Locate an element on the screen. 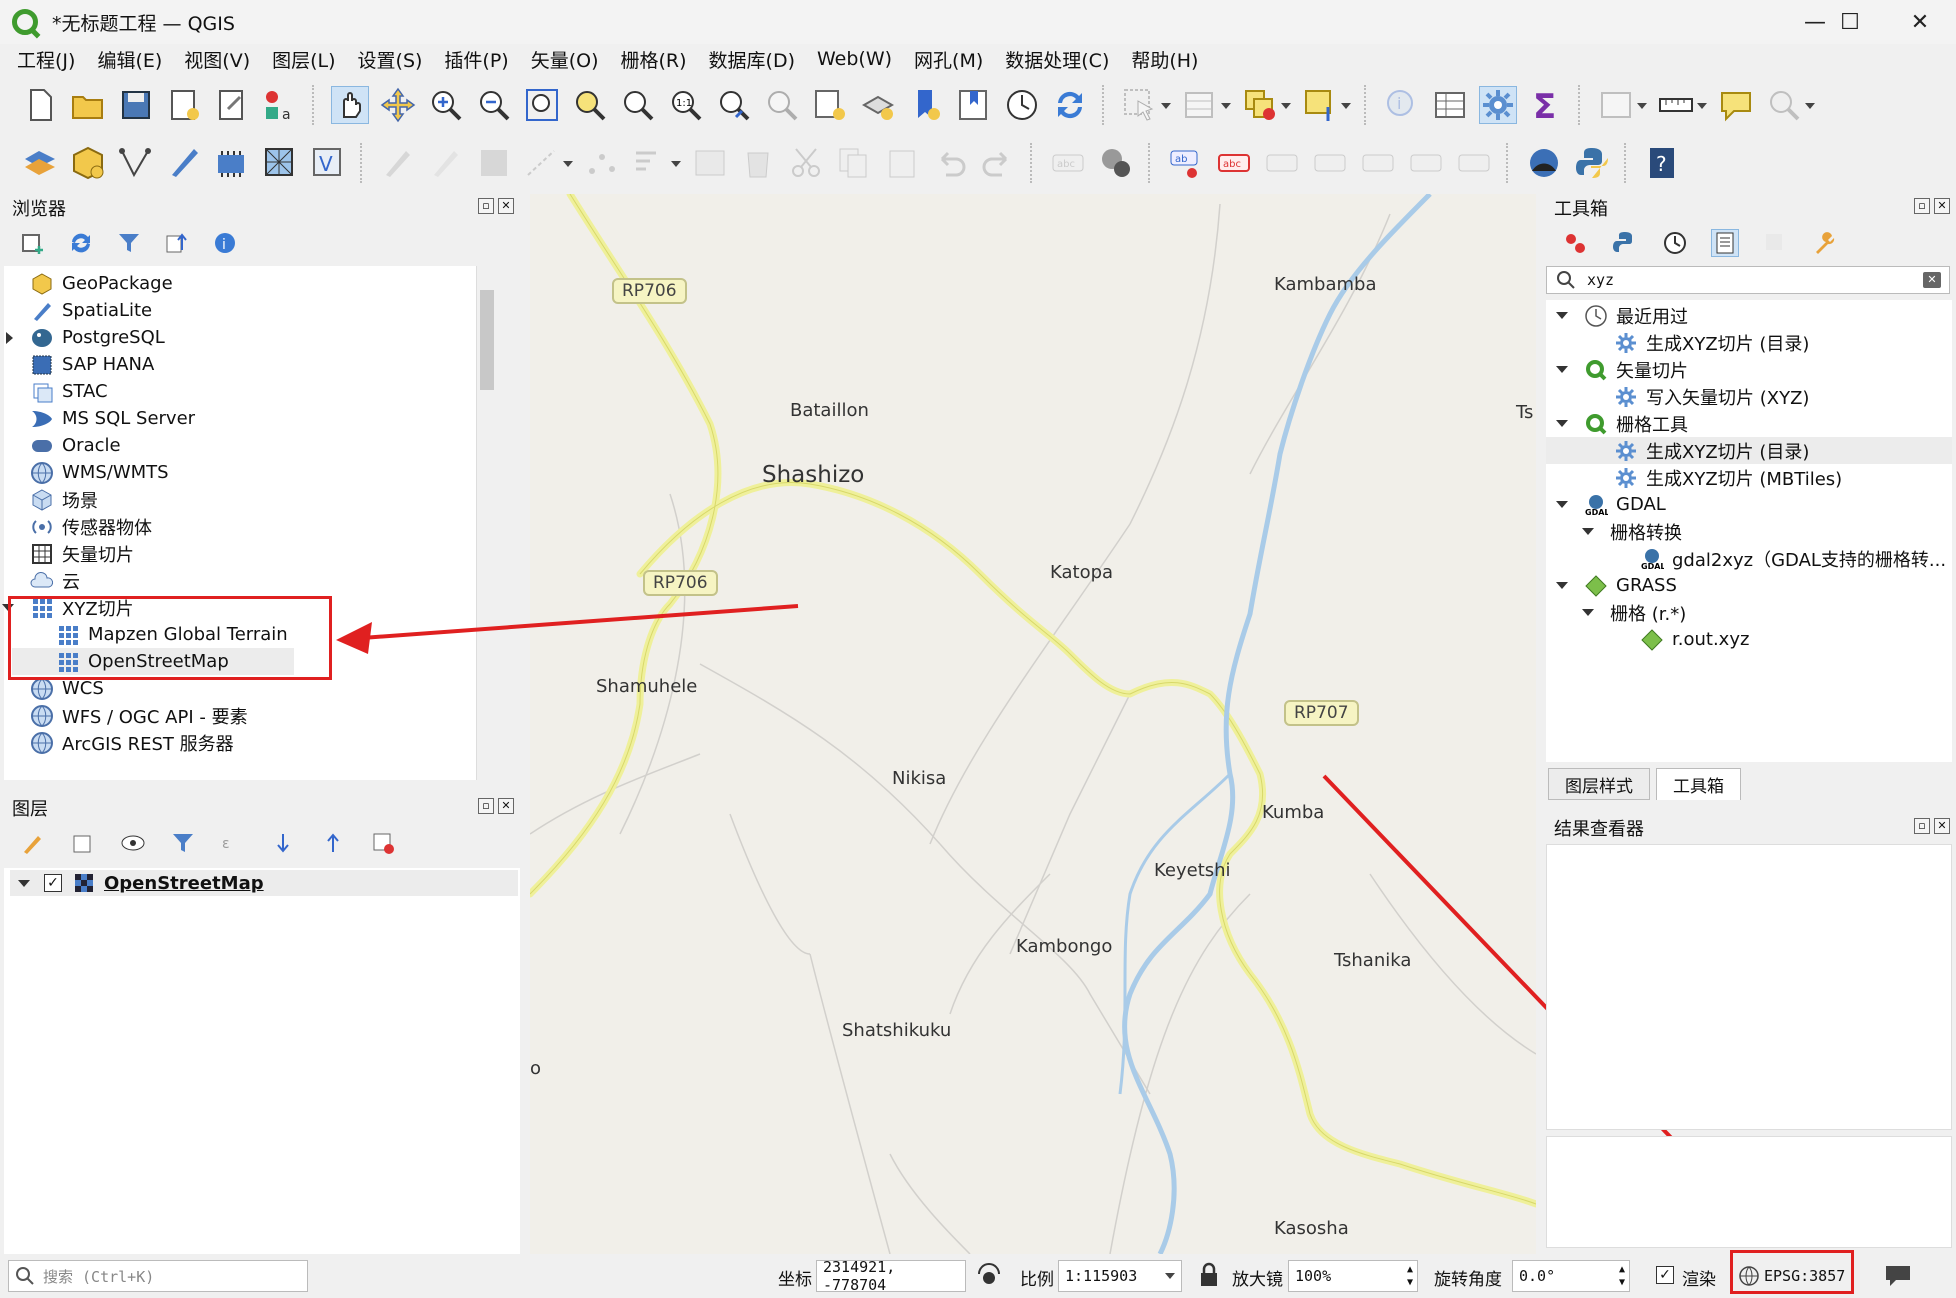 The image size is (1956, 1298). data-source-manager-icon is located at coordinates (40, 163).